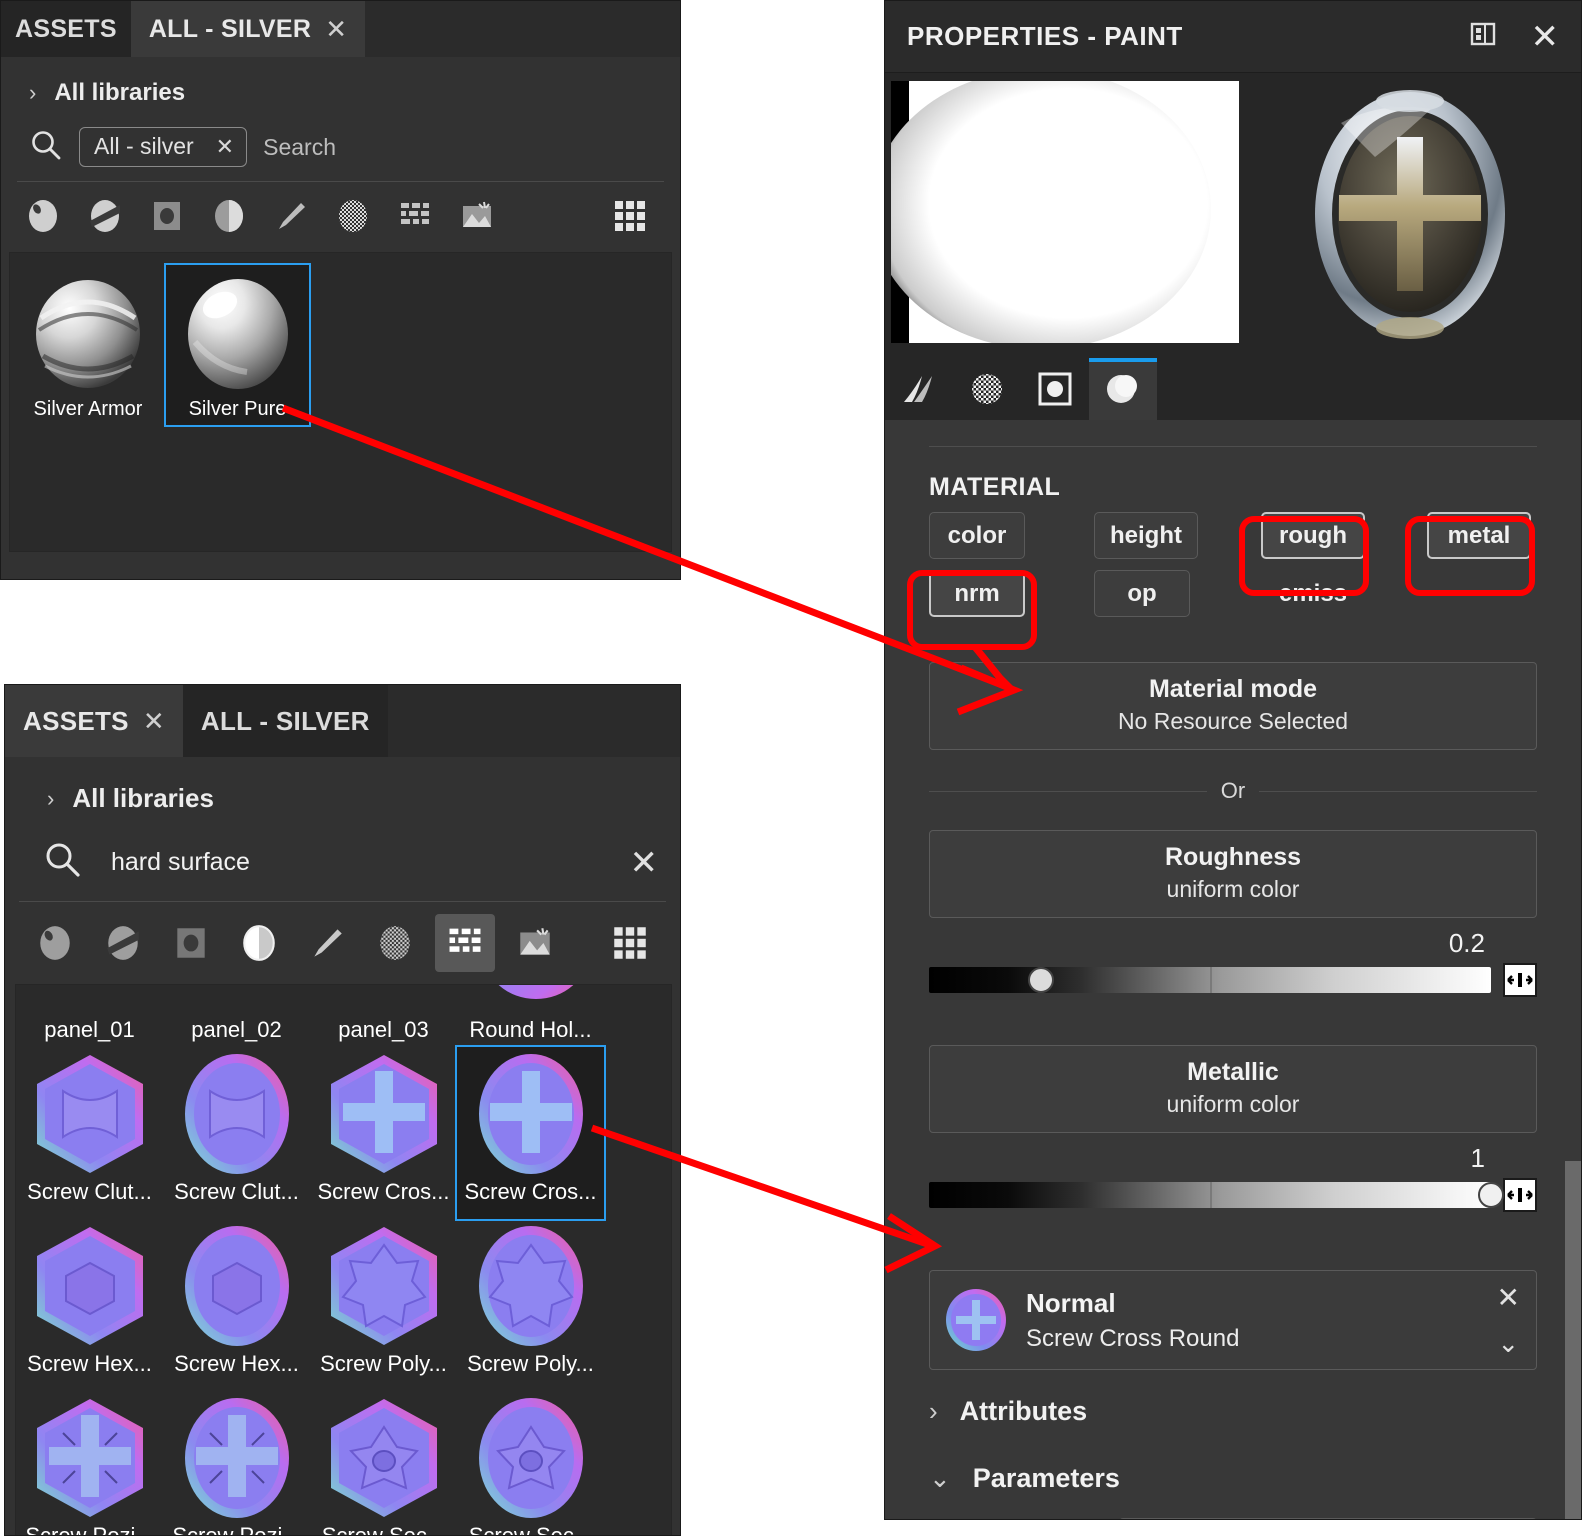  I want to click on material-channel-grid: color height rough metal nrm op emiss, so click(1233, 592).